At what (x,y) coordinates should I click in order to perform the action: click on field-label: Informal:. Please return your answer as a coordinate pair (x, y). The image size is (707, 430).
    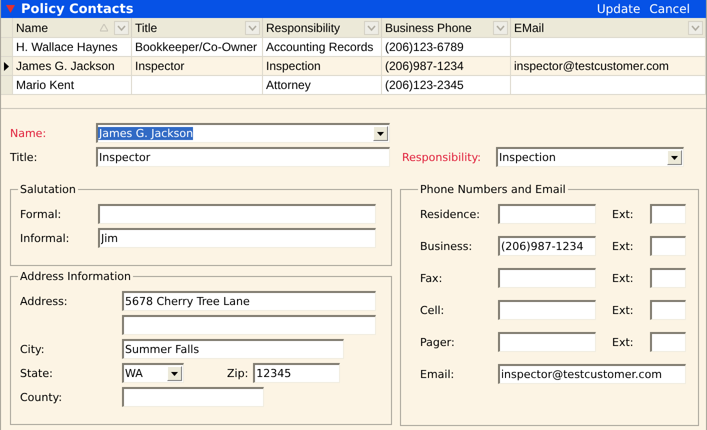
    Looking at the image, I should click on (45, 238).